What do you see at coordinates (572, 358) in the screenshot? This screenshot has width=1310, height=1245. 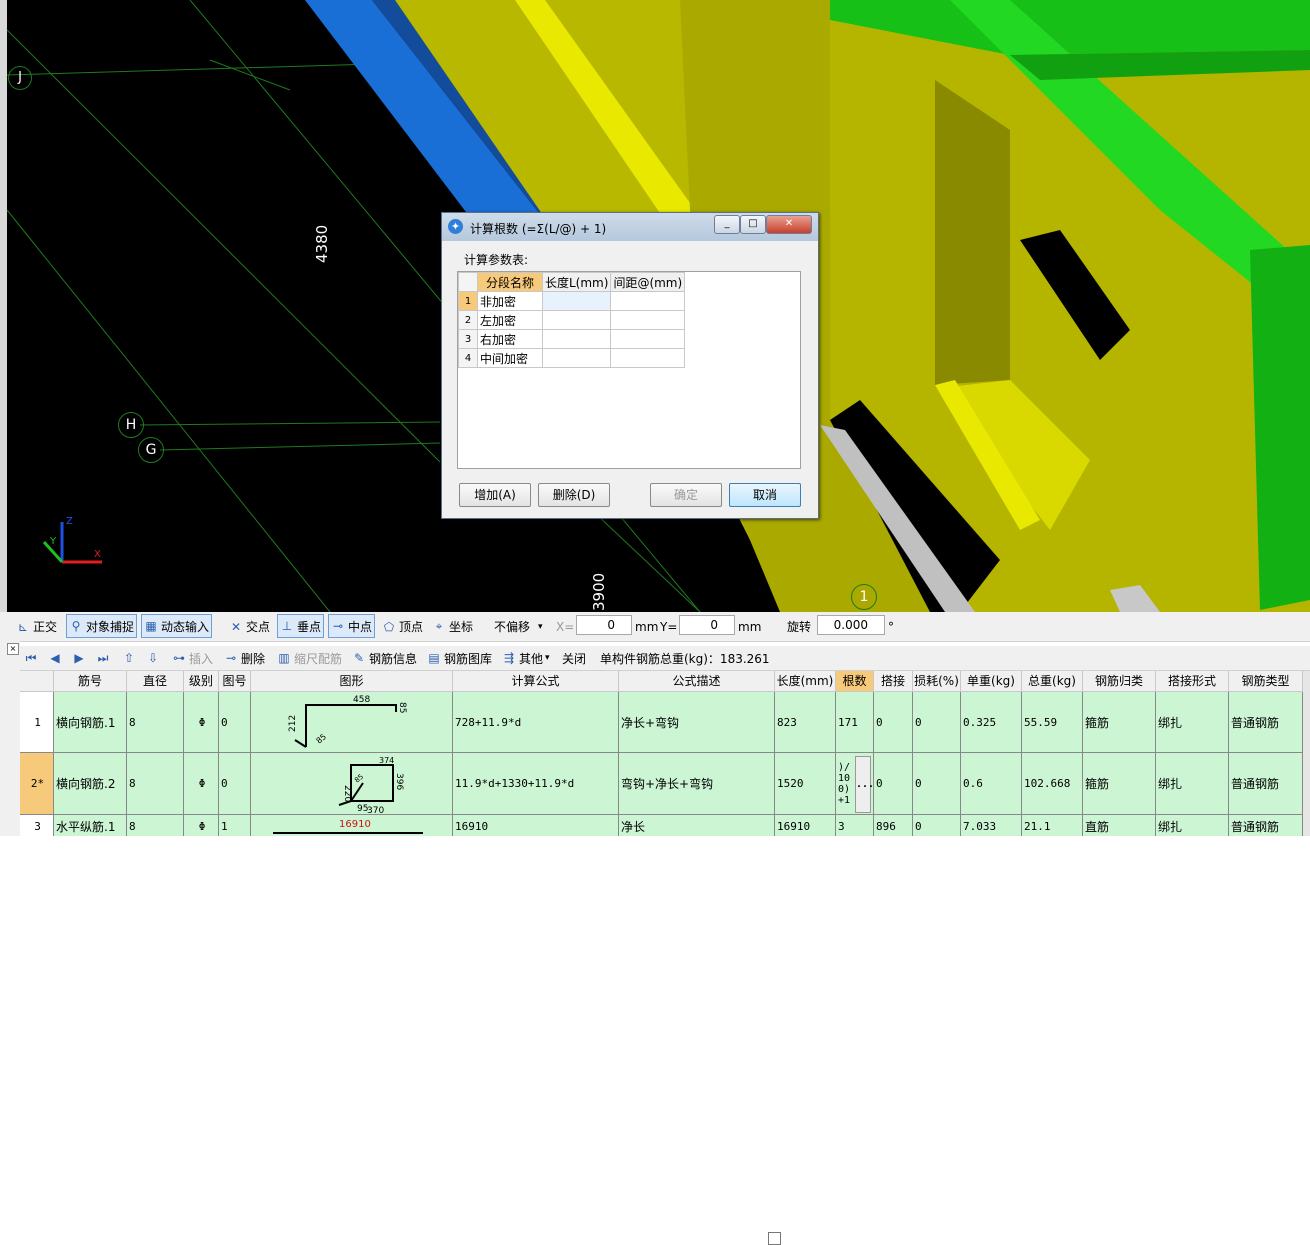 I see `table-row: 4 中间加密` at bounding box center [572, 358].